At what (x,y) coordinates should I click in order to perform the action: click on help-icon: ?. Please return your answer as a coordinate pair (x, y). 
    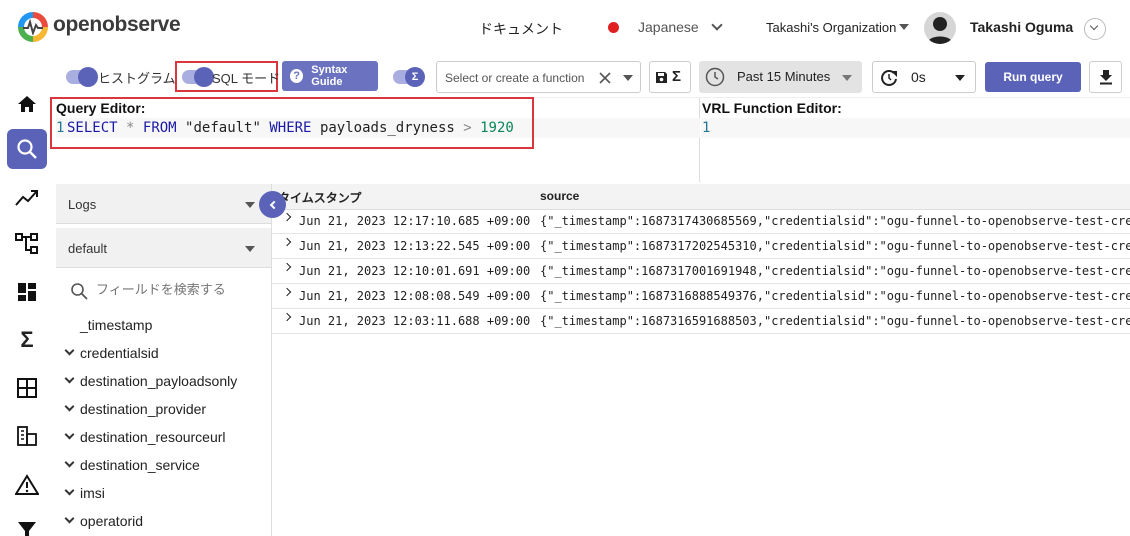
    Looking at the image, I should click on (297, 76).